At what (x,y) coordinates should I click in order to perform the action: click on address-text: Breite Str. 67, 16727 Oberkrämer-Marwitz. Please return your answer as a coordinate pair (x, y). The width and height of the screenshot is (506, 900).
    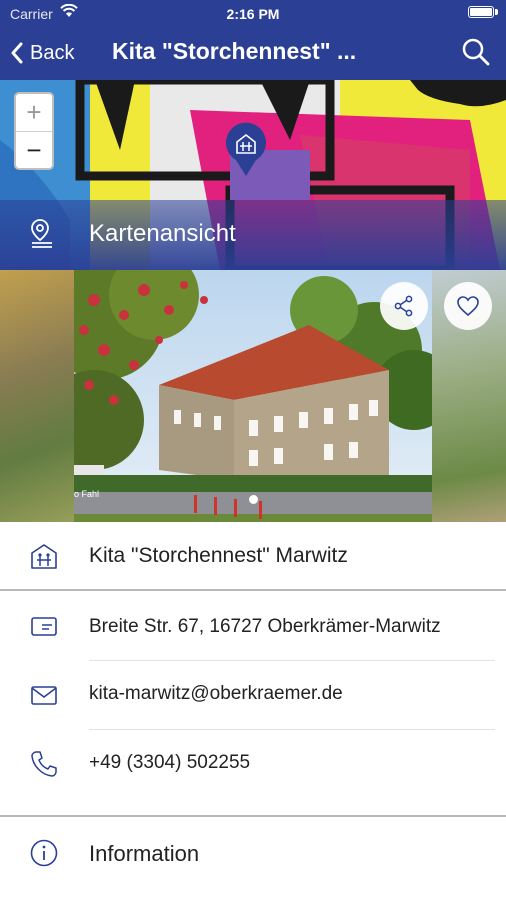
    Looking at the image, I should click on (265, 626).